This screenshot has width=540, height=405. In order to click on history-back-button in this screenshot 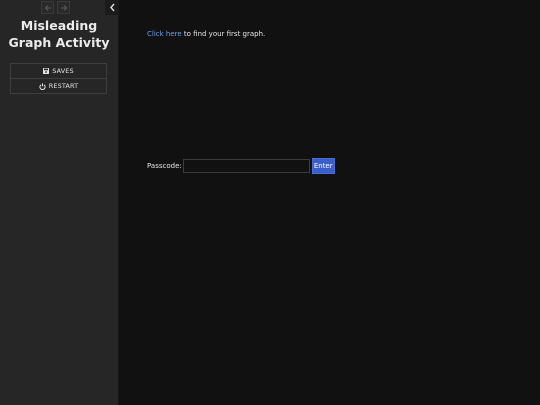, I will do `click(47, 7)`.